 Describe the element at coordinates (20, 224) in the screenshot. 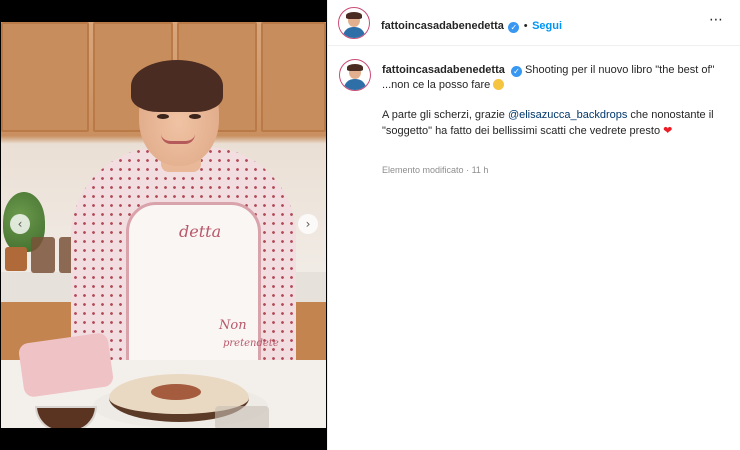

I see `carousel-prev-button: ‹` at that location.